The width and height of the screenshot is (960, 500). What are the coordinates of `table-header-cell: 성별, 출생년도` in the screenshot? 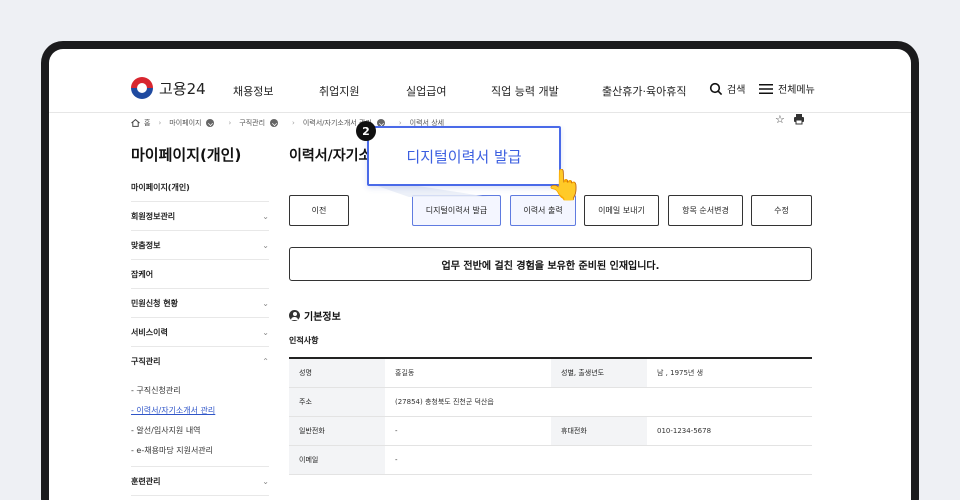 It's located at (599, 373).